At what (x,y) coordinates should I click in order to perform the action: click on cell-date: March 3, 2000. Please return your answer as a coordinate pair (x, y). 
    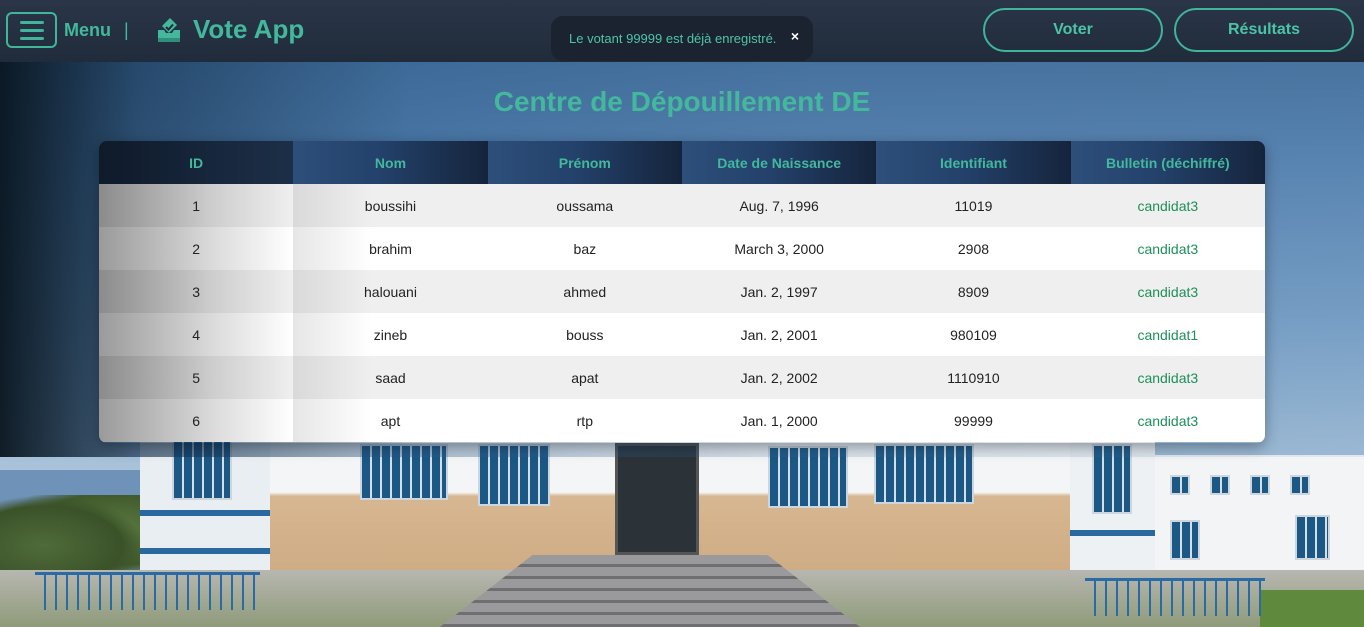
    Looking at the image, I should click on (779, 248).